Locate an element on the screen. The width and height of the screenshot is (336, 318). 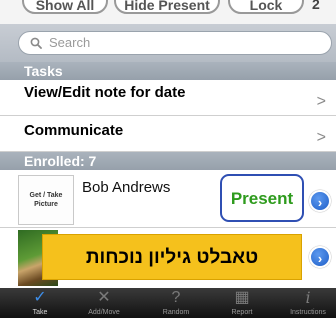
search-placeholder: Search is located at coordinates (70, 42).